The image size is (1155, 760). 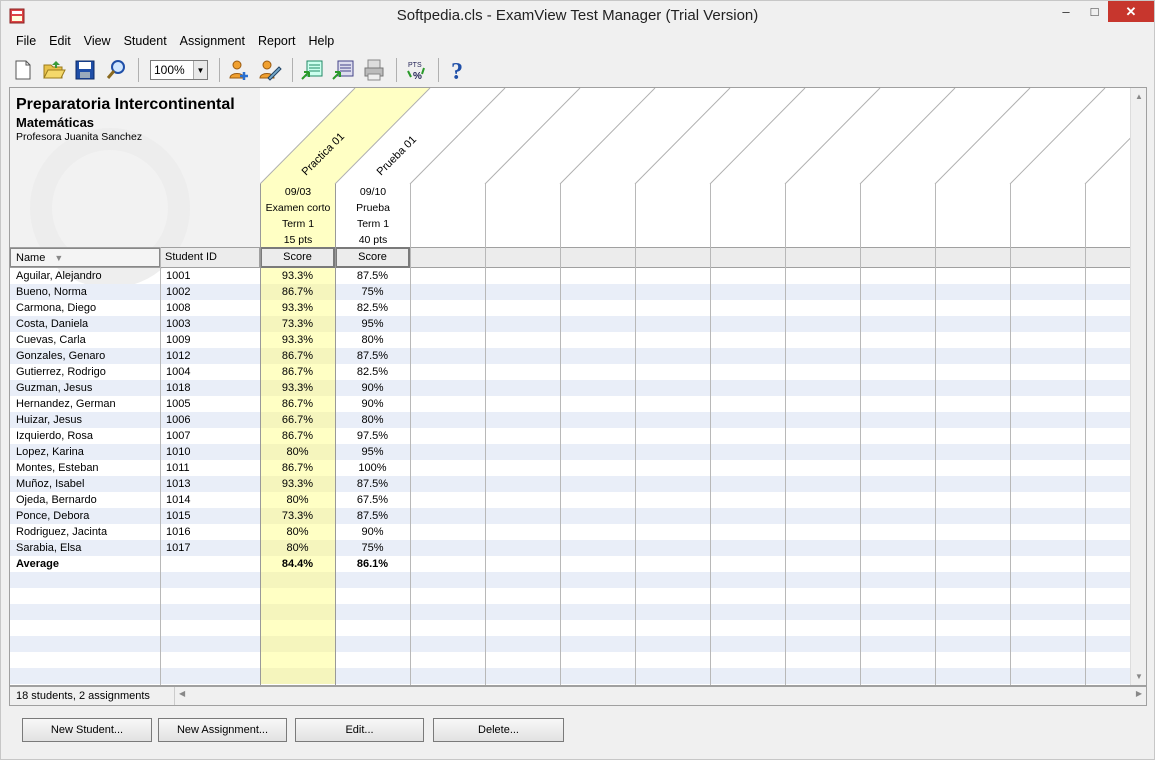 I want to click on student-id: 1008, so click(x=210, y=308).